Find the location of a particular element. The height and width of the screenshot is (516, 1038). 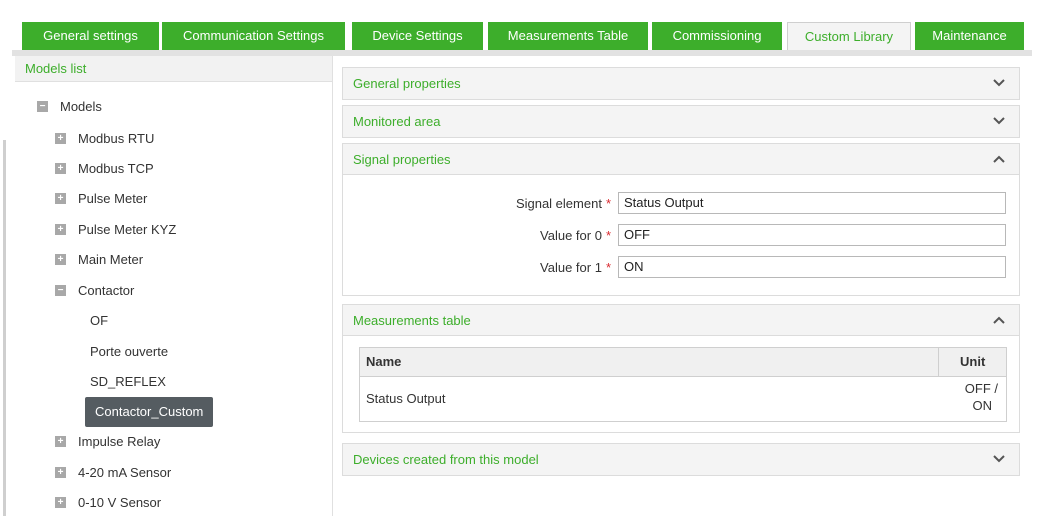

tab-communication-settings: Communication Settings is located at coordinates (253, 36).